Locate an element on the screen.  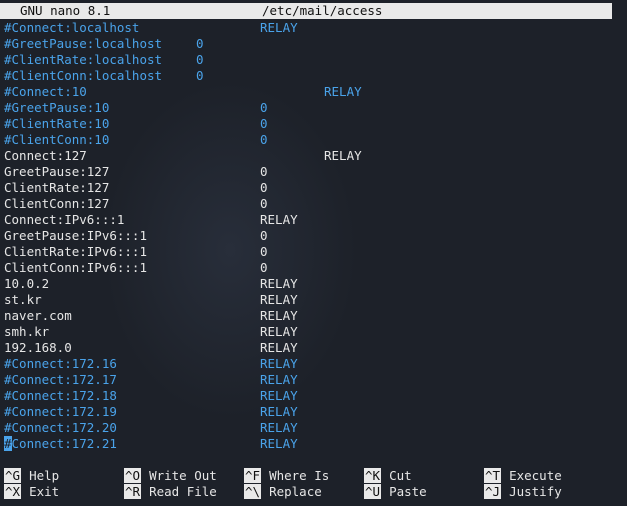
line-key: GreetPause:IPv6:::1 is located at coordinates (75, 235).